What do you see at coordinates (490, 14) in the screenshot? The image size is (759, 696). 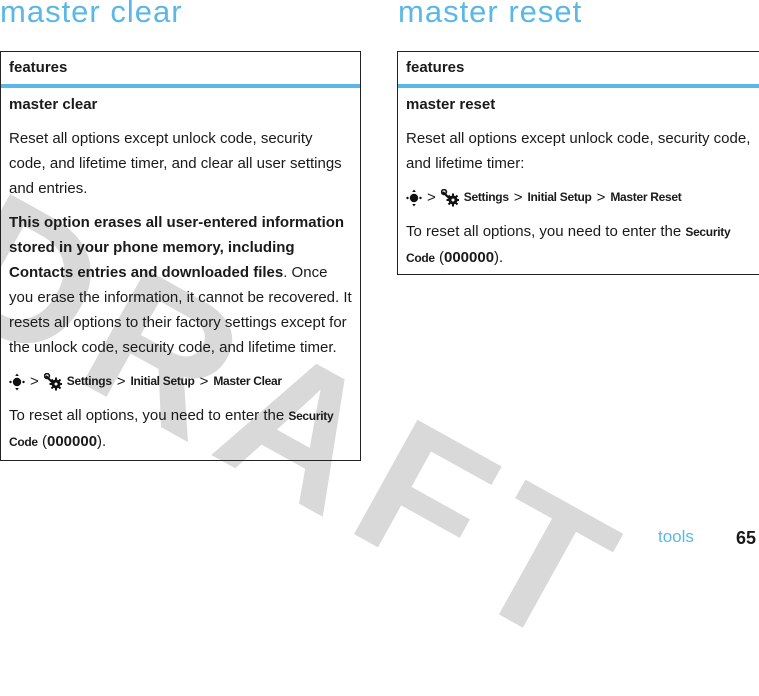 I see `page-heading-master-reset: master reset` at bounding box center [490, 14].